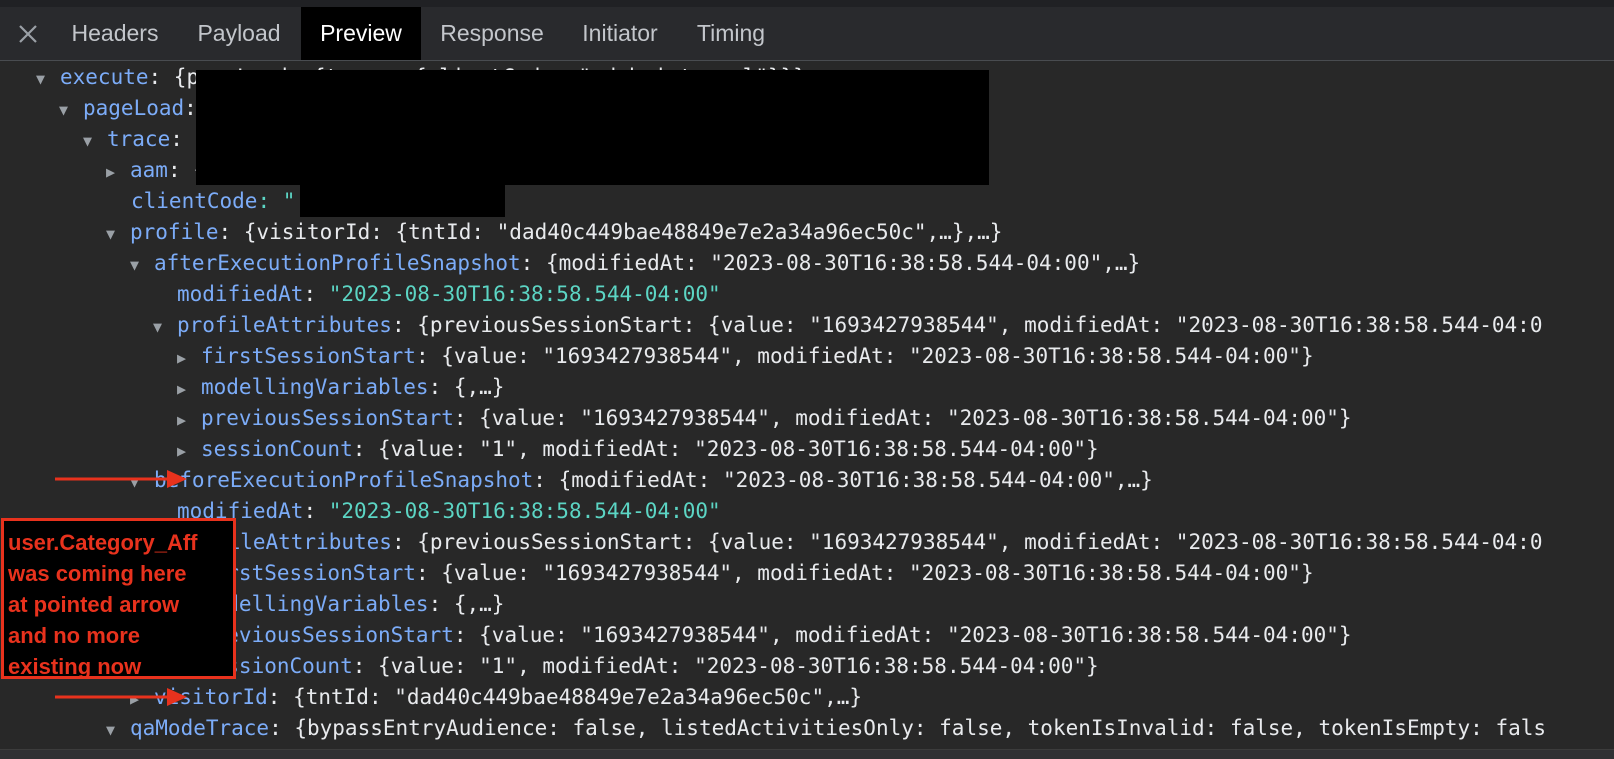 Image resolution: width=1614 pixels, height=759 pixels. What do you see at coordinates (277, 449) in the screenshot?
I see `tree-key: sessionCount` at bounding box center [277, 449].